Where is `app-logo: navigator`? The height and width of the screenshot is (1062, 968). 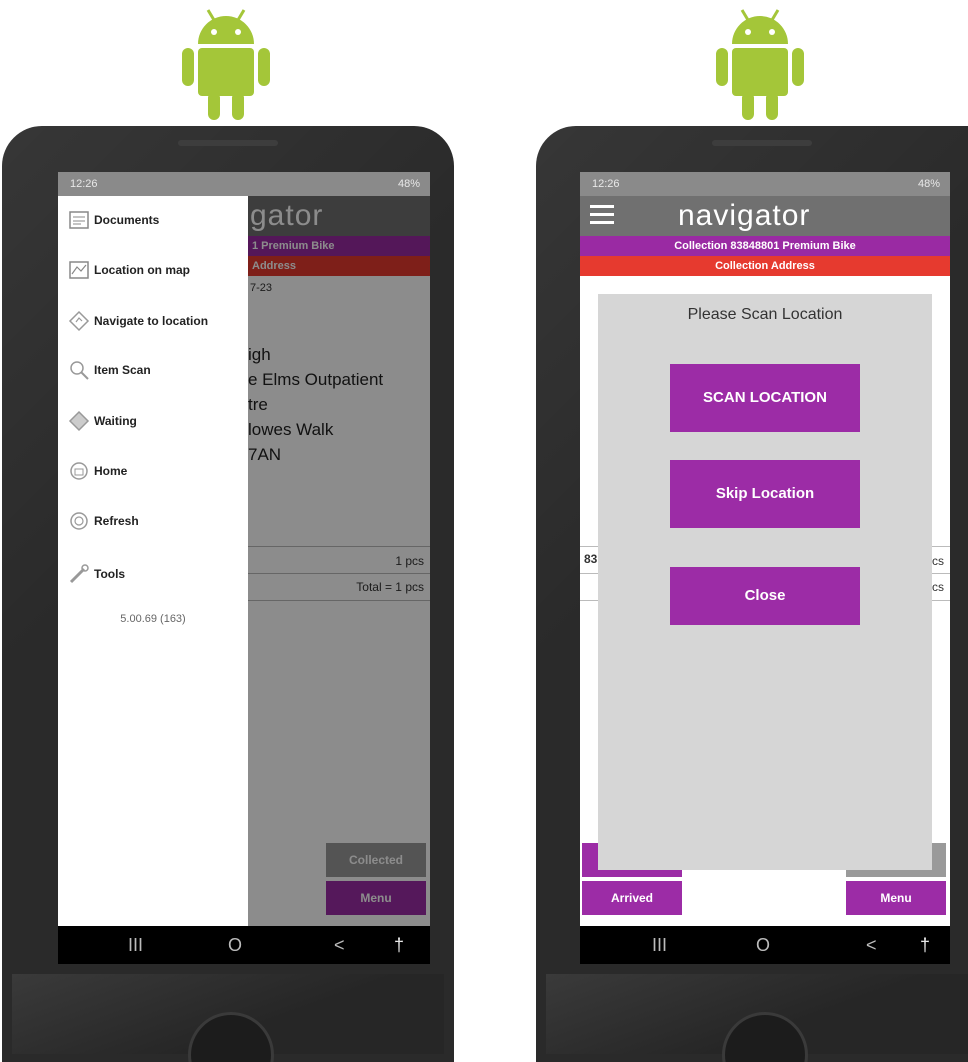
app-logo: navigator is located at coordinates (744, 215).